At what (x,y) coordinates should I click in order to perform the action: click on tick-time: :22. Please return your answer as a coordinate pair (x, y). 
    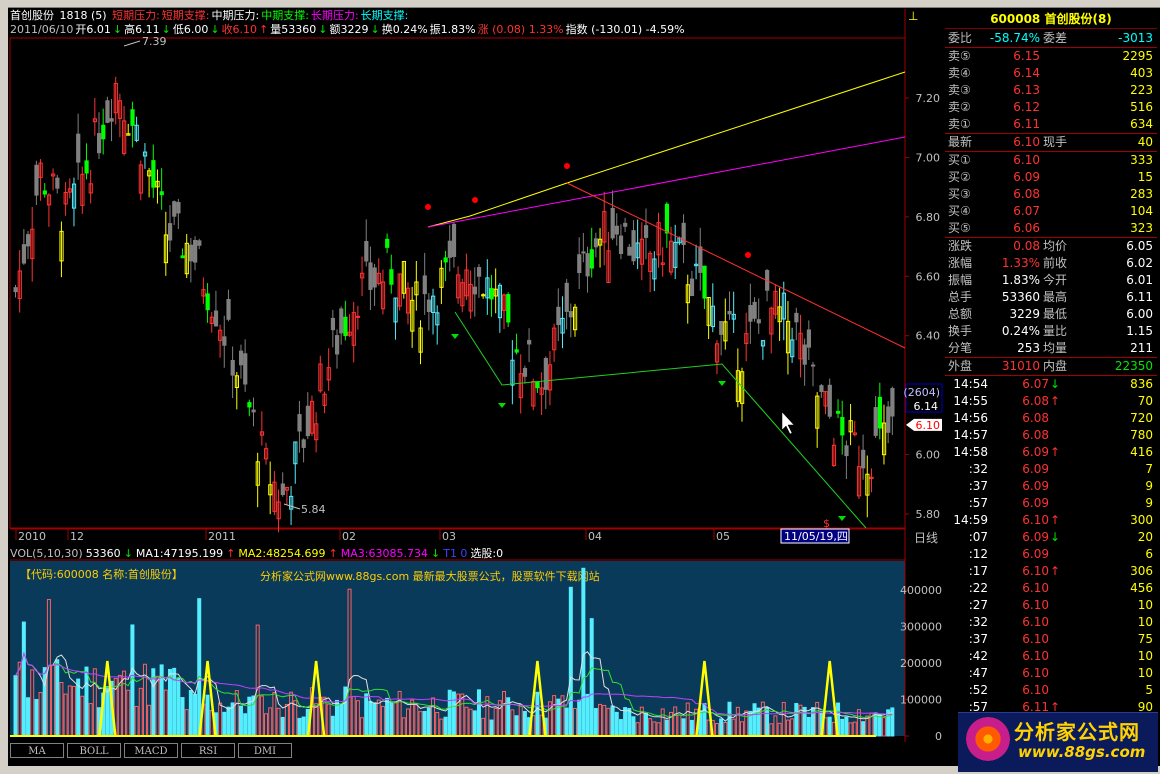
    Looking at the image, I should click on (978, 588).